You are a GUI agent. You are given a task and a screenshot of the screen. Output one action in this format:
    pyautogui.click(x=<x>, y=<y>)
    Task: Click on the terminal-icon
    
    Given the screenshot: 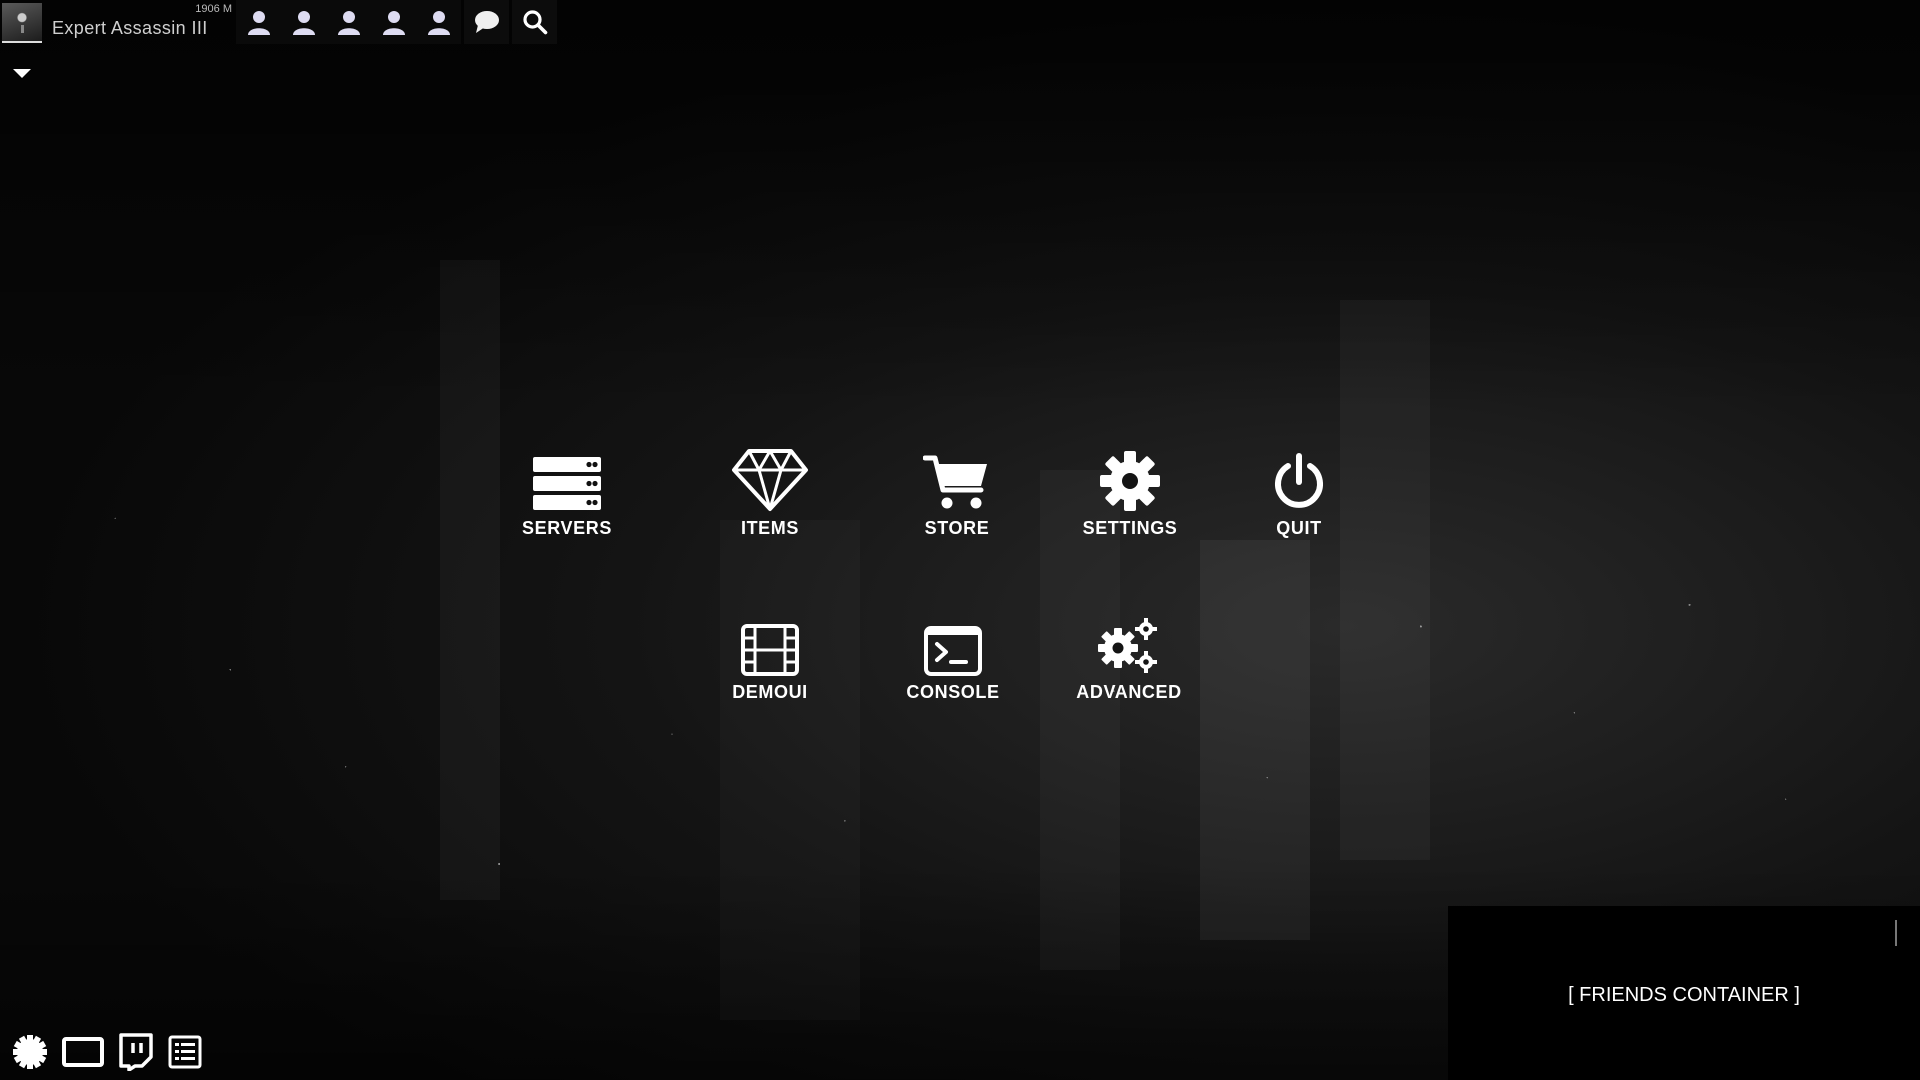 What is the action you would take?
    pyautogui.click(x=953, y=651)
    